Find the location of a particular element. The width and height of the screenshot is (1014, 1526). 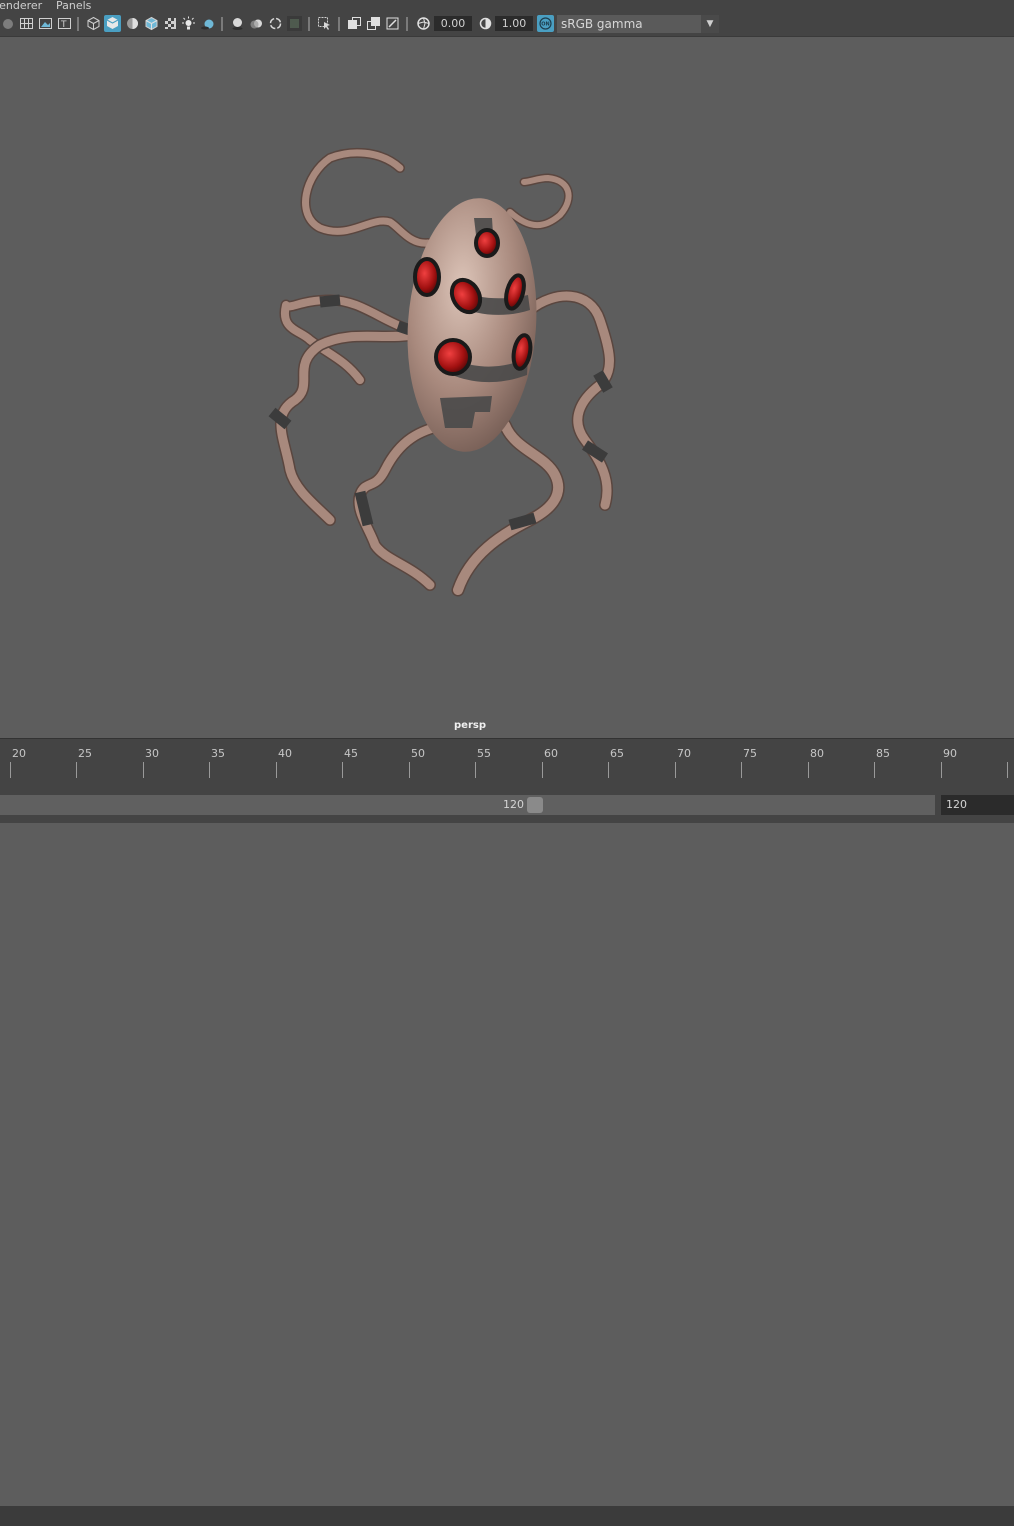

playback-end-field: 120 is located at coordinates (977, 805).